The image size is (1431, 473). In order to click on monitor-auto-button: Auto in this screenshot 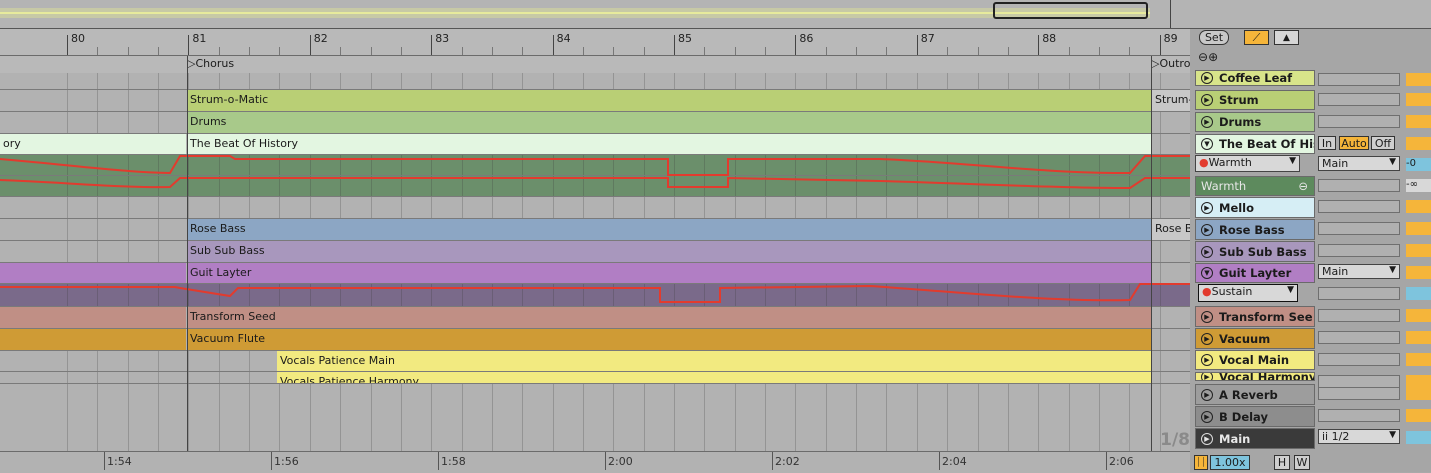, I will do `click(1354, 143)`.